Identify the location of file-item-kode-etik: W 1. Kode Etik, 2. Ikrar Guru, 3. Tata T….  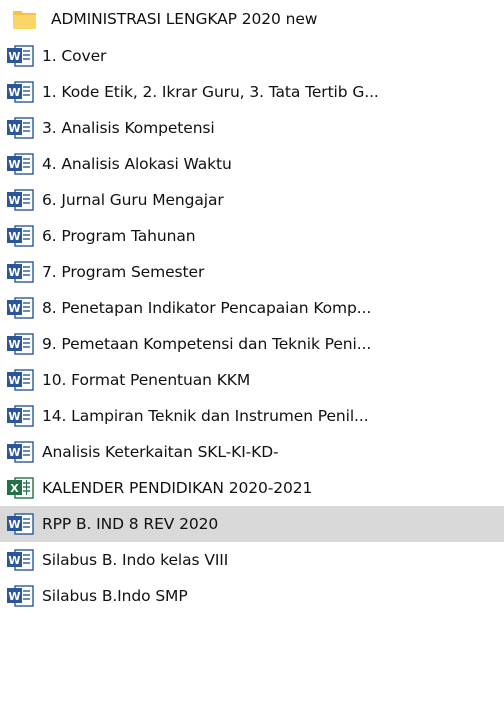
(252, 92).